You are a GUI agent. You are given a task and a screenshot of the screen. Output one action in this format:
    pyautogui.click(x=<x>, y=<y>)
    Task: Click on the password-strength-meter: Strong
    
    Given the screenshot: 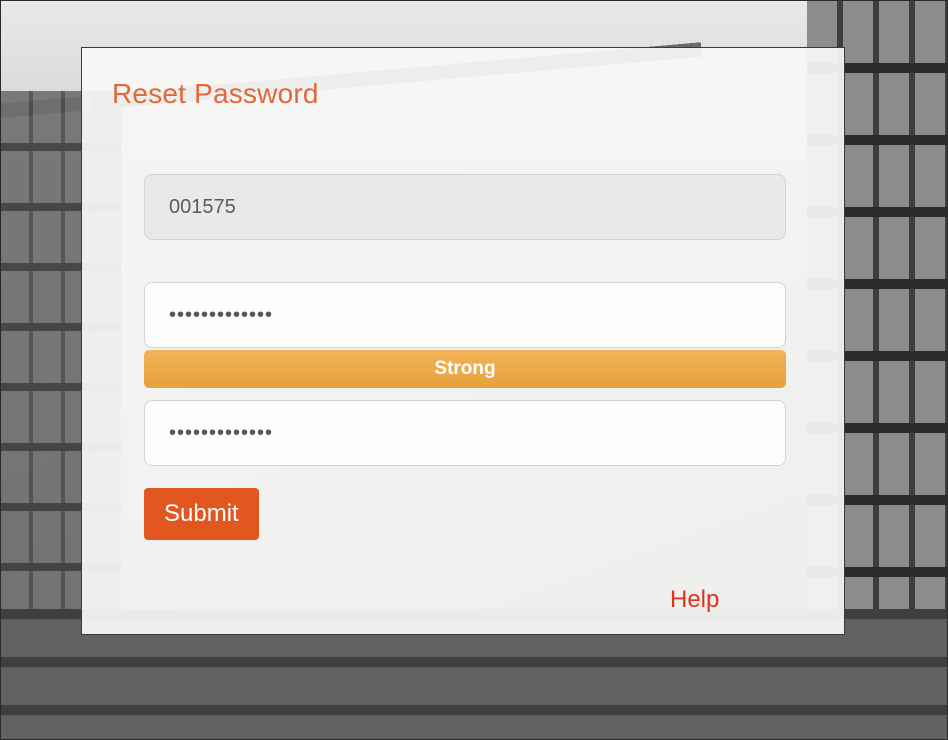 What is the action you would take?
    pyautogui.click(x=465, y=369)
    